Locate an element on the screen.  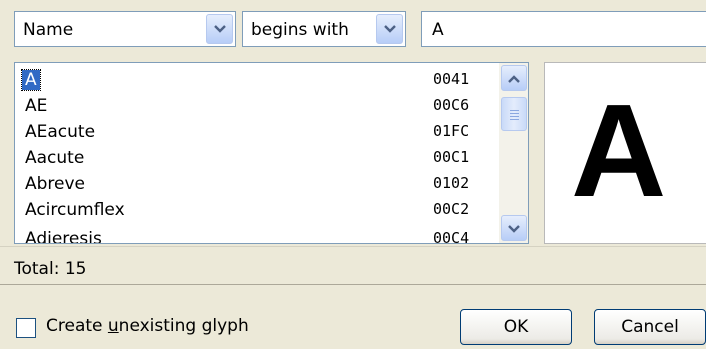
list-item: Acircumflex 00C2 is located at coordinates (255, 210).